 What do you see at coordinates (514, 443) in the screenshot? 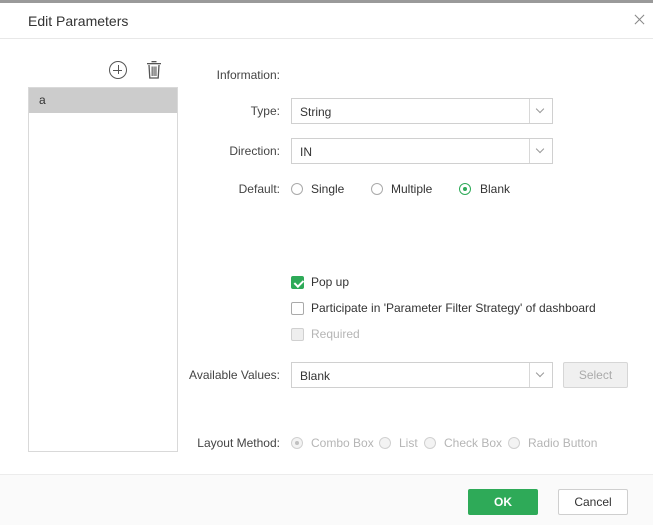
I see `layout-radio-button-radio` at bounding box center [514, 443].